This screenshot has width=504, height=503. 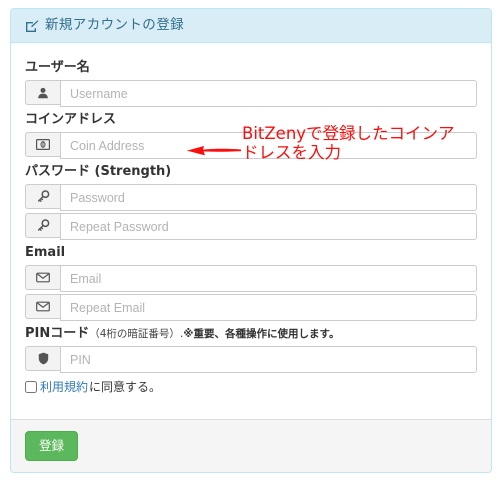 I want to click on label-pin-main: PINコード, so click(x=57, y=333).